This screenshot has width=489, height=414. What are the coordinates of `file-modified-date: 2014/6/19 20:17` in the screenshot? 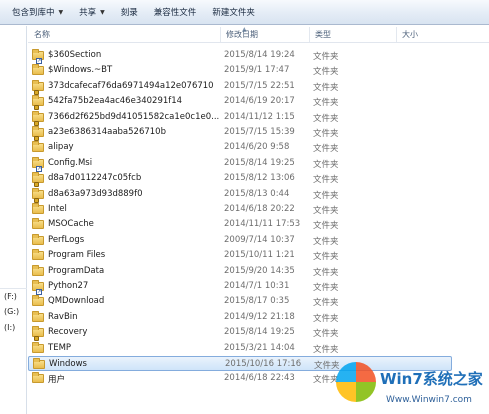 It's located at (259, 101).